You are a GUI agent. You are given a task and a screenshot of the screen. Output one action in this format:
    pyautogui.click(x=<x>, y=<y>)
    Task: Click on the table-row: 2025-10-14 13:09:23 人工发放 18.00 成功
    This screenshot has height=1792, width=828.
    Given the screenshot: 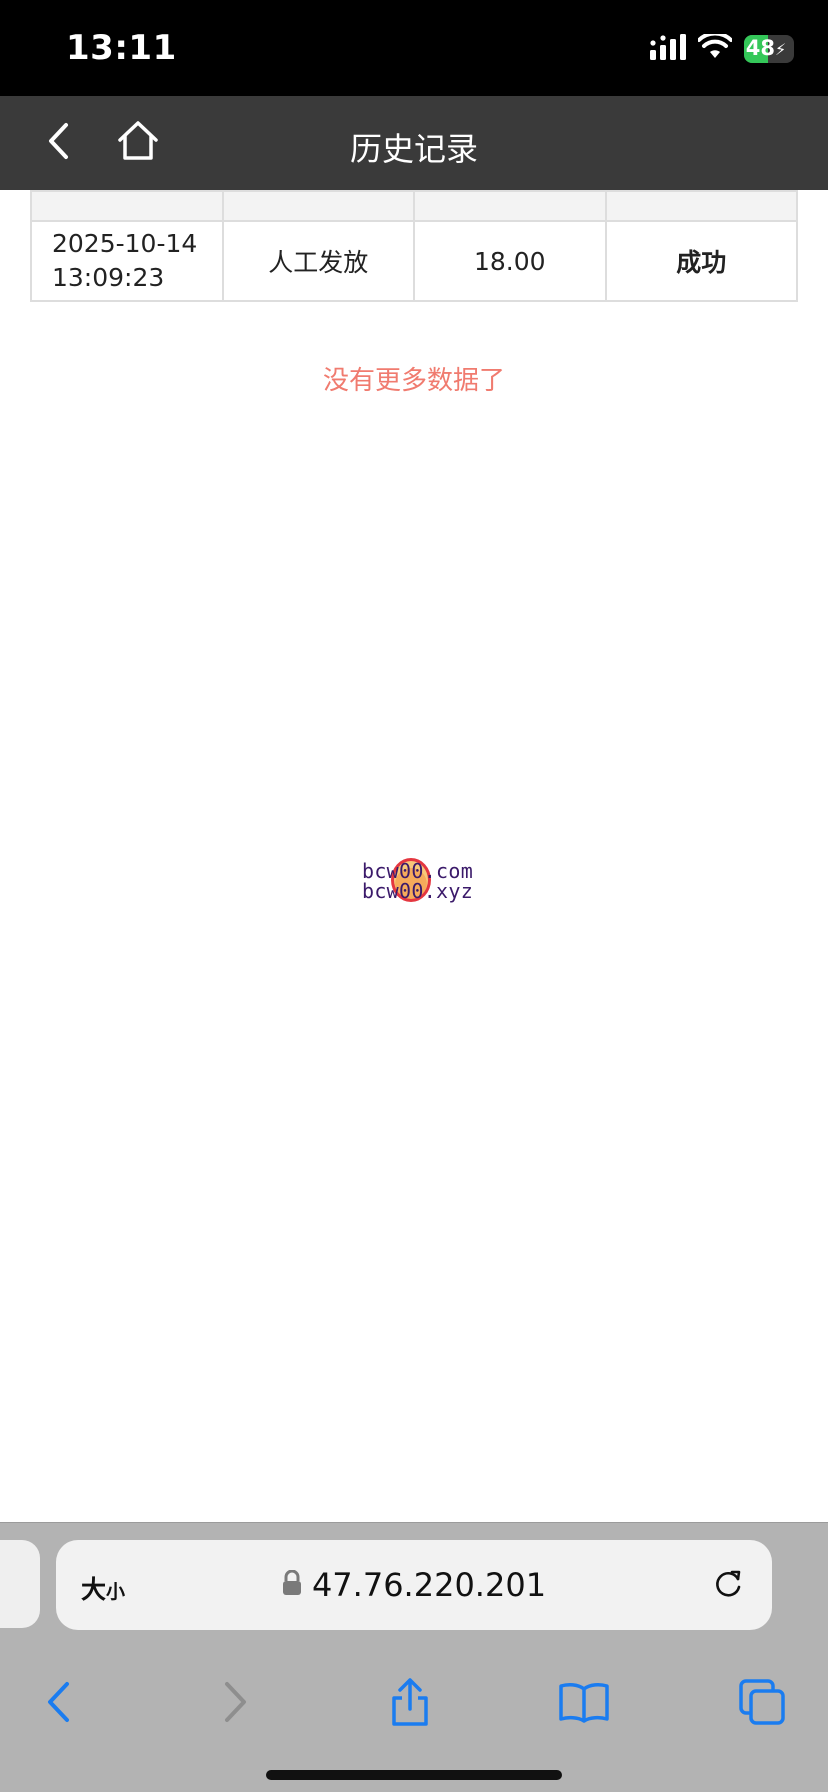 What is the action you would take?
    pyautogui.click(x=414, y=261)
    